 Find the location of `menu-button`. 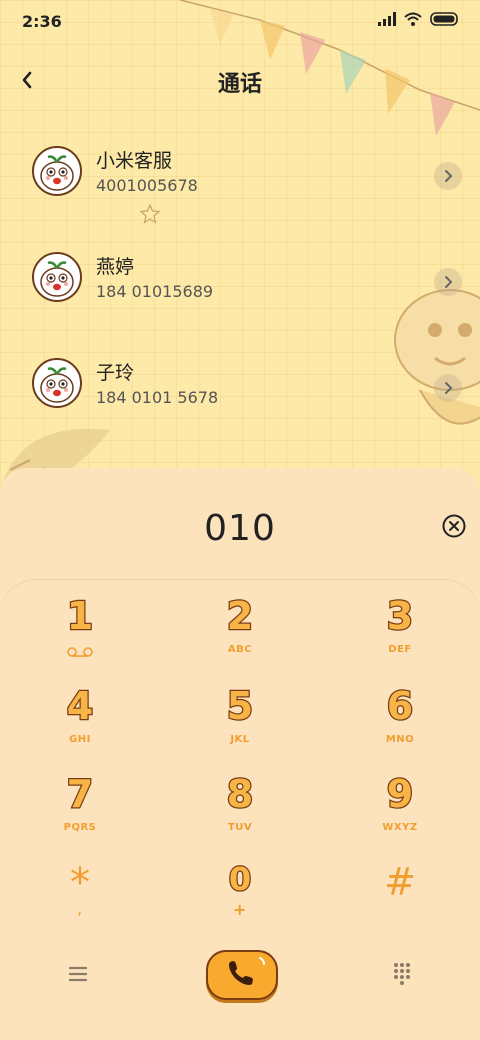

menu-button is located at coordinates (78, 974).